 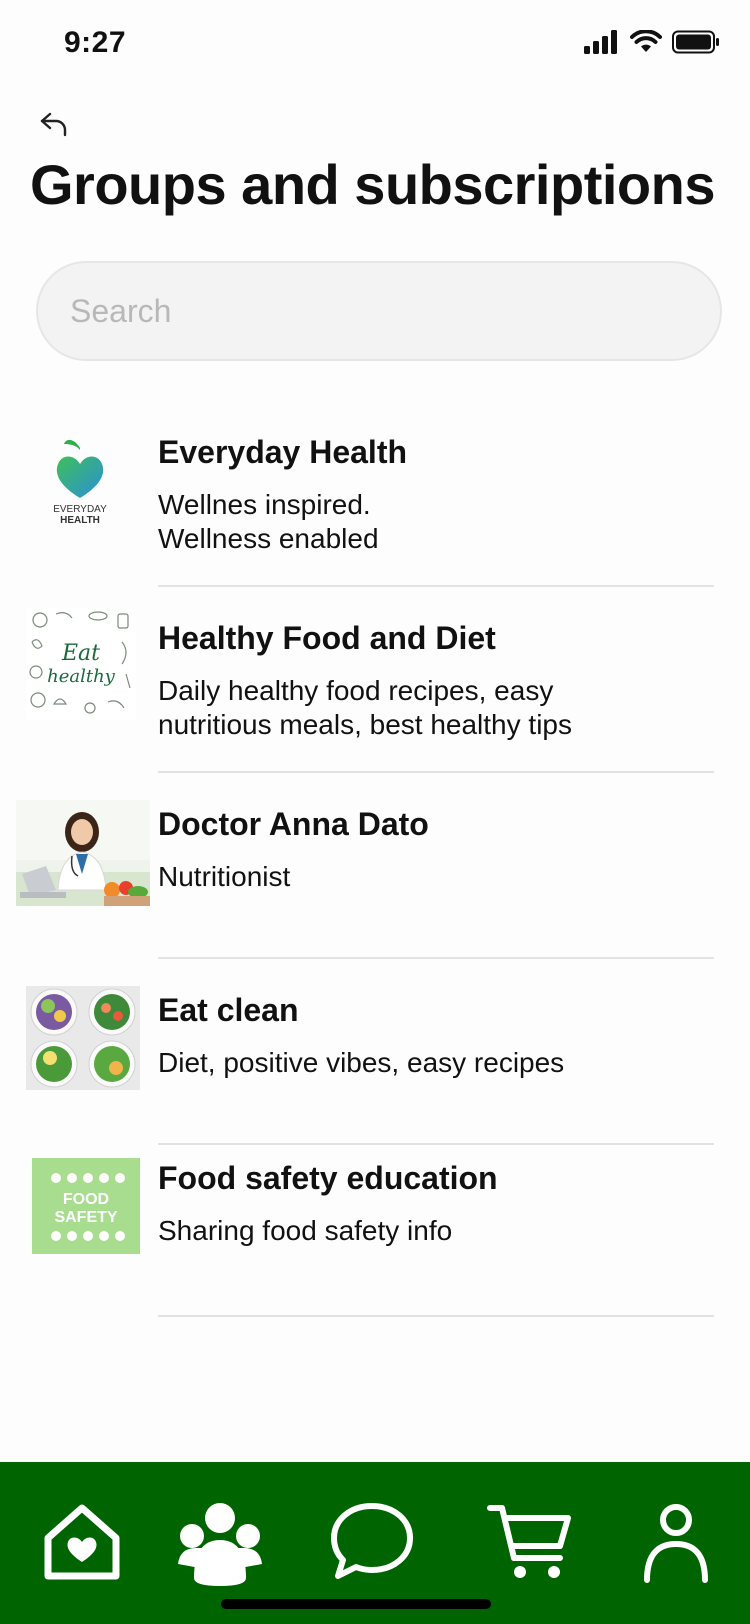 What do you see at coordinates (305, 1230) in the screenshot?
I see `item-description: Sharing food safety info` at bounding box center [305, 1230].